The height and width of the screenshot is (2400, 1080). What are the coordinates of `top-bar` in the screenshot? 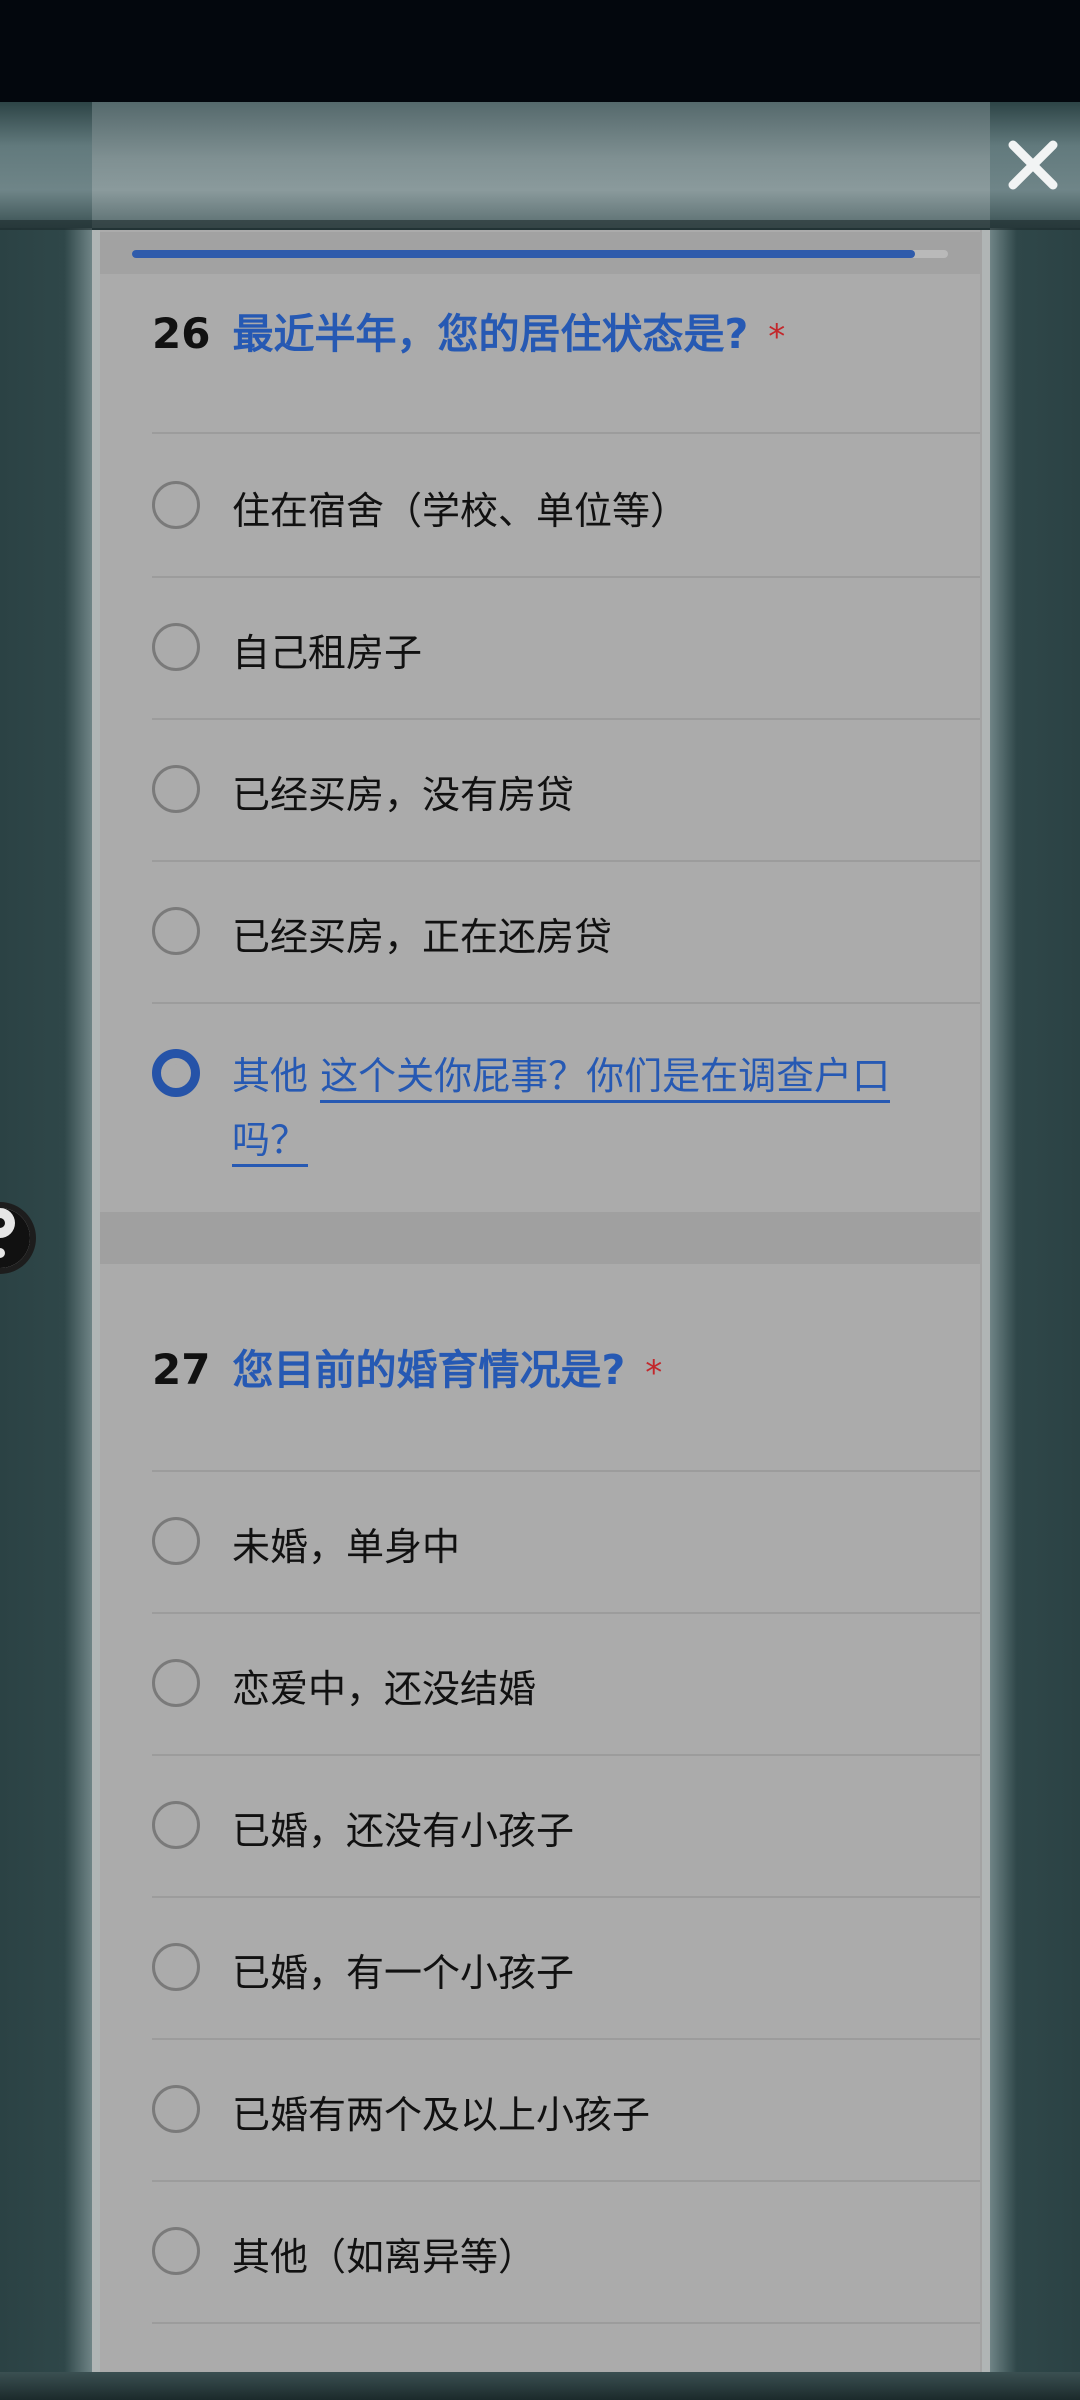 It's located at (540, 165).